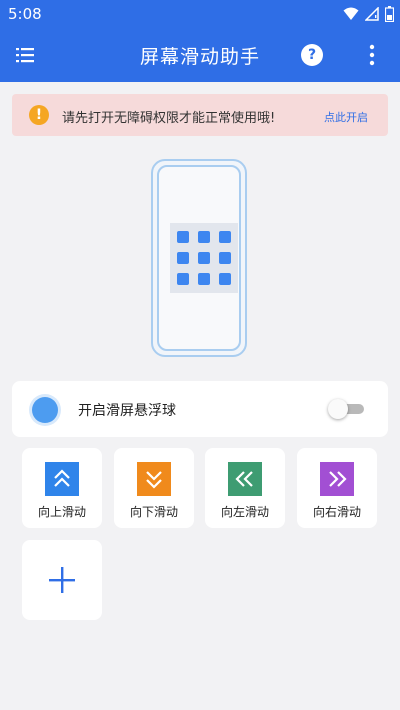 The image size is (400, 710). What do you see at coordinates (39, 115) in the screenshot?
I see `warning-icon: !` at bounding box center [39, 115].